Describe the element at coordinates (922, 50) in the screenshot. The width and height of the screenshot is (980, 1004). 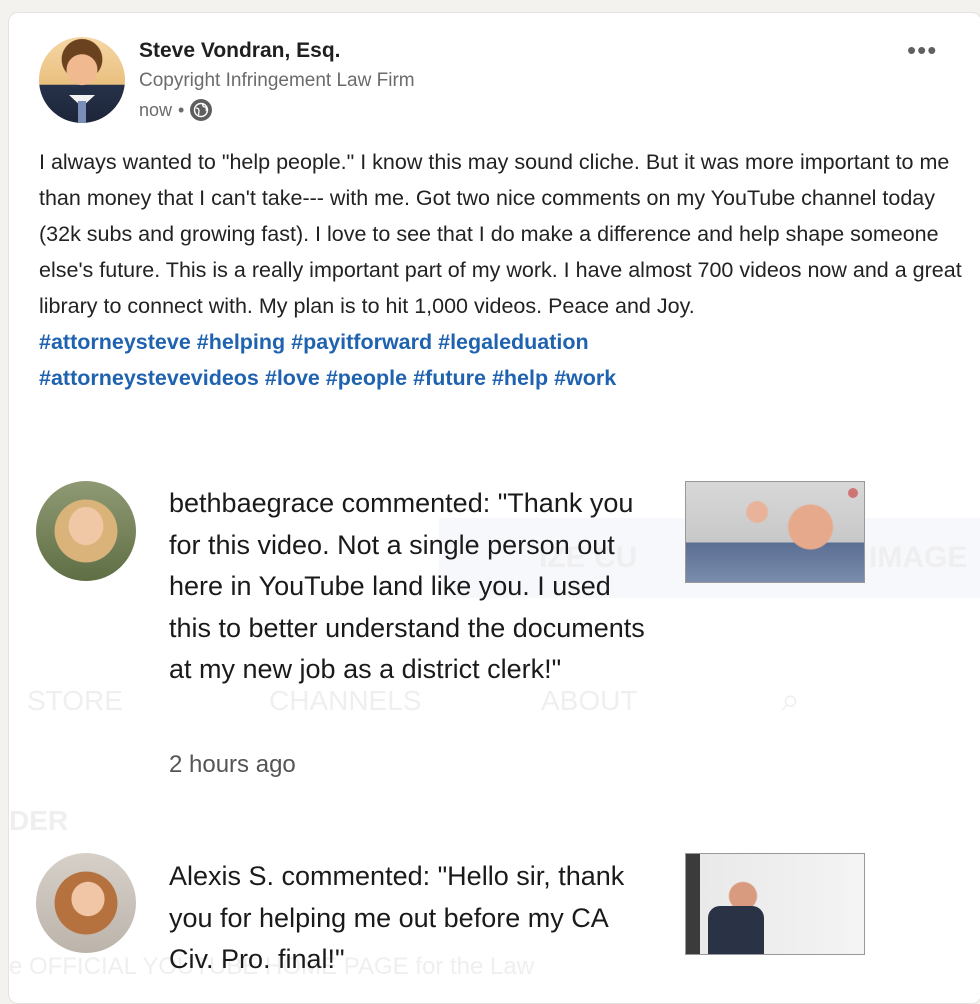
I see `more-options-icon: •••` at that location.